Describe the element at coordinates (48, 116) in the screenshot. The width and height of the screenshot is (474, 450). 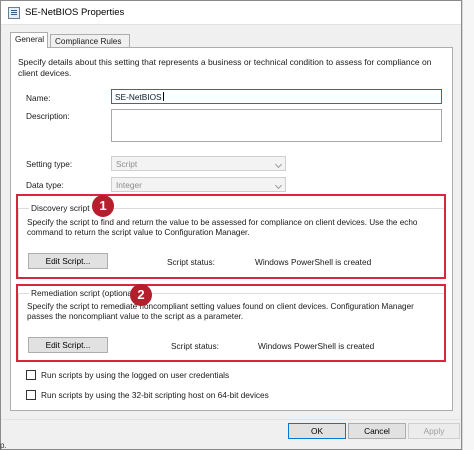
I see `description-label: Description:` at that location.